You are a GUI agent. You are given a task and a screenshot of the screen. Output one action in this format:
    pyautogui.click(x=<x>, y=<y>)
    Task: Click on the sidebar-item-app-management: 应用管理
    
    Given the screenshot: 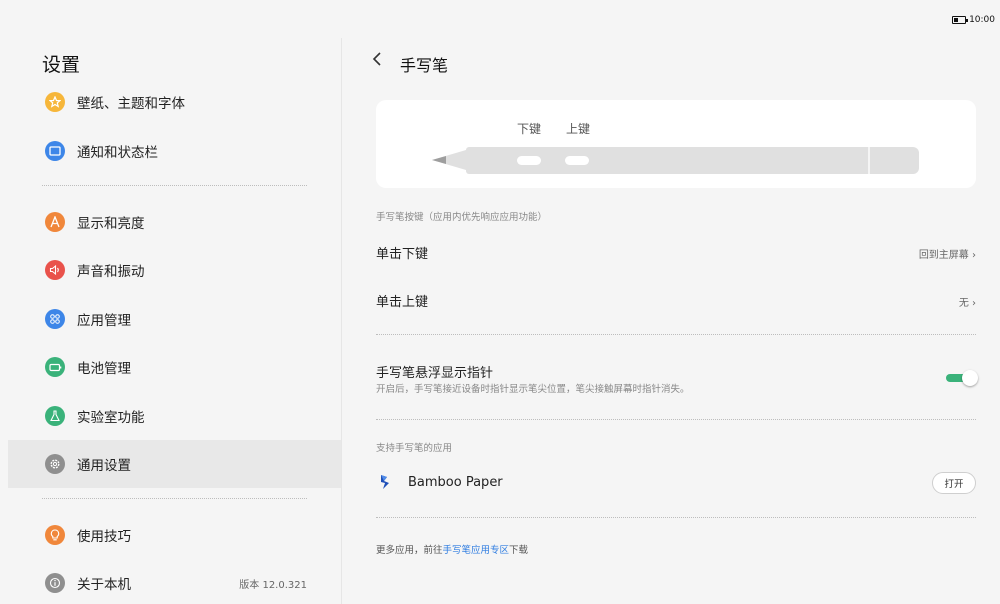 What is the action you would take?
    pyautogui.click(x=174, y=319)
    